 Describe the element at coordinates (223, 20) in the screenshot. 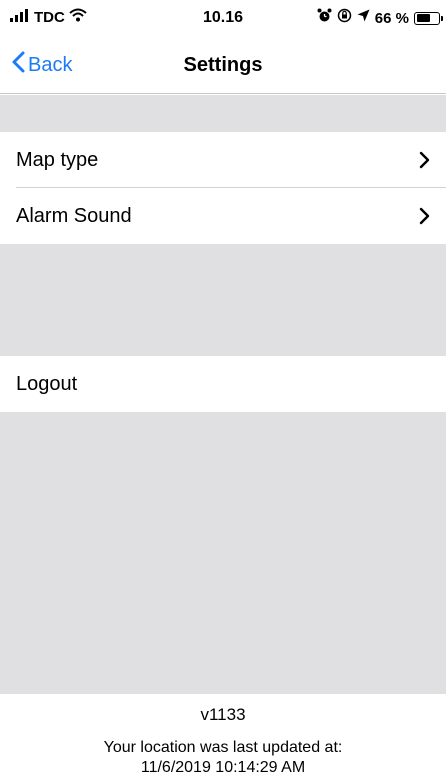

I see `status-bar: TDC 10.16 66 %` at that location.